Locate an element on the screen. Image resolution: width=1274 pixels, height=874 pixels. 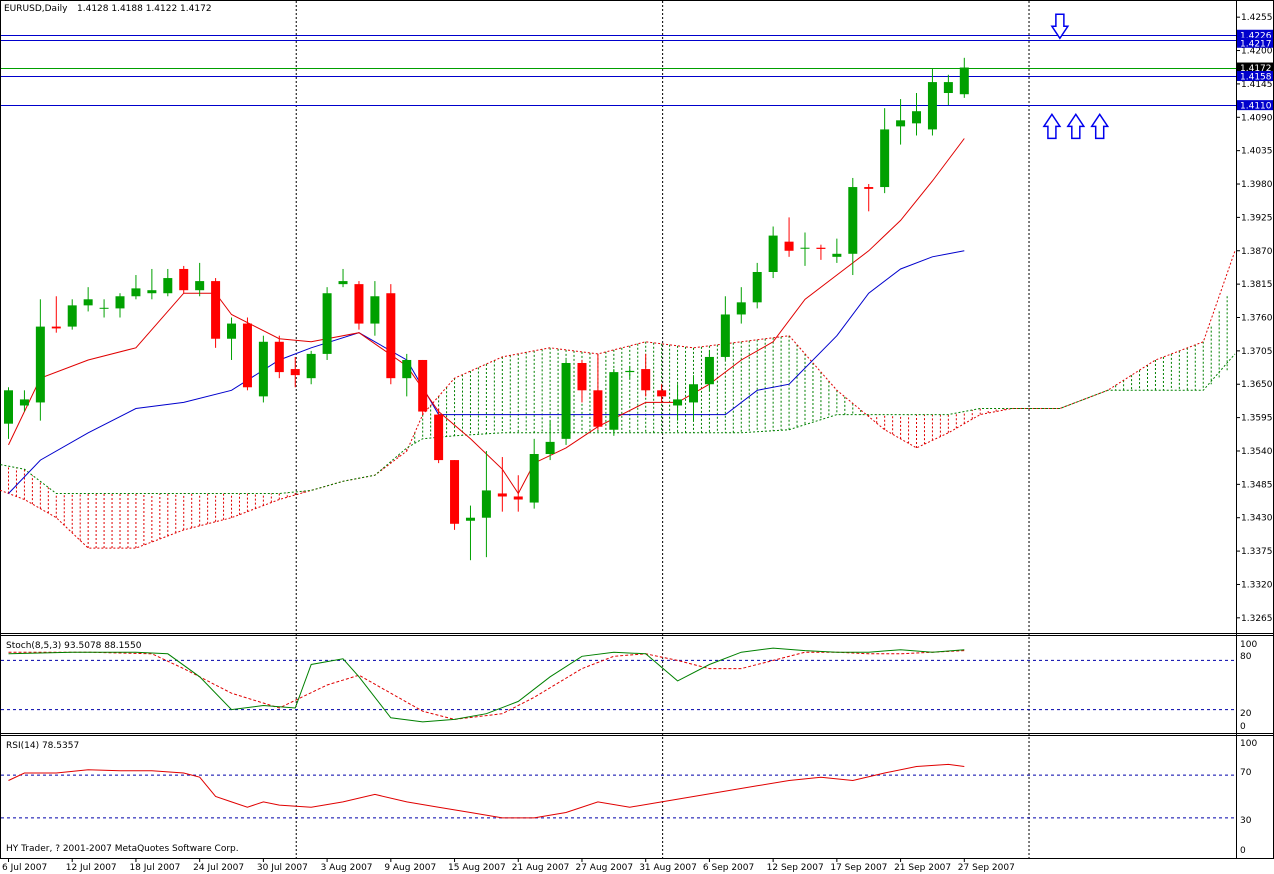
date-label: 6 Jul 2007 is located at coordinates (24, 868).